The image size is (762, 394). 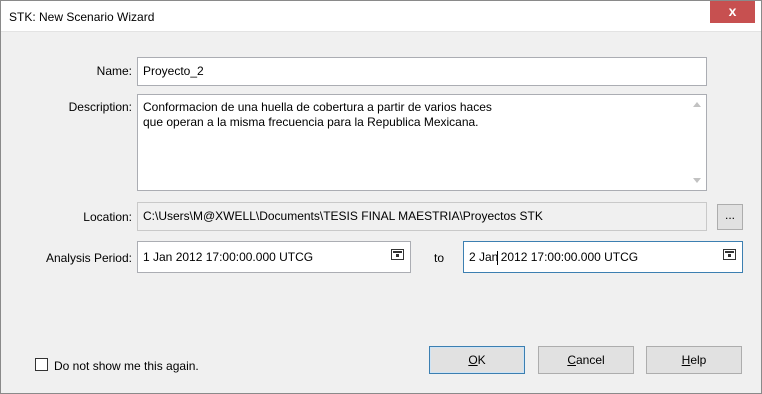 I want to click on stop-time-input: 2 Jan 2012 17:00:00.000 UTCG, so click(x=603, y=257).